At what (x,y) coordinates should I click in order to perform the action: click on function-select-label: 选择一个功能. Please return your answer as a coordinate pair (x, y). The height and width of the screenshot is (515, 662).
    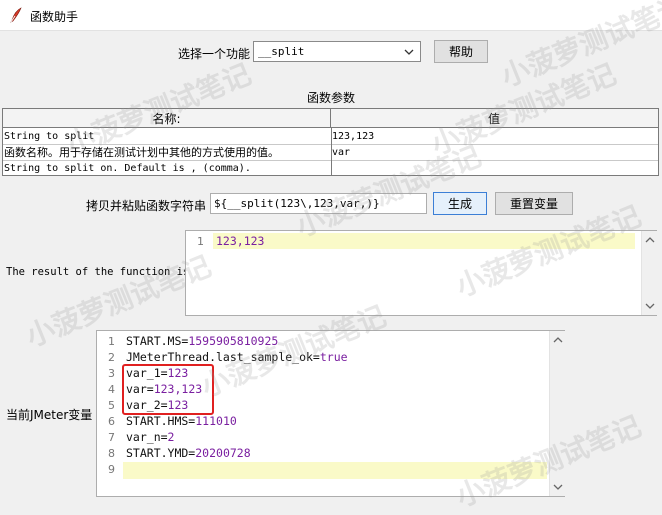
    Looking at the image, I should click on (214, 54).